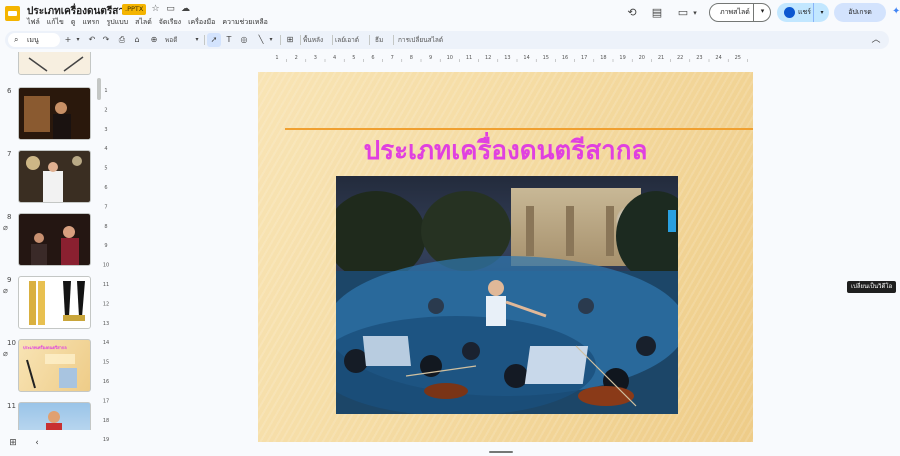 The image size is (900, 456). Describe the element at coordinates (106, 440) in the screenshot. I see `ruler-tick-label: 19` at that location.